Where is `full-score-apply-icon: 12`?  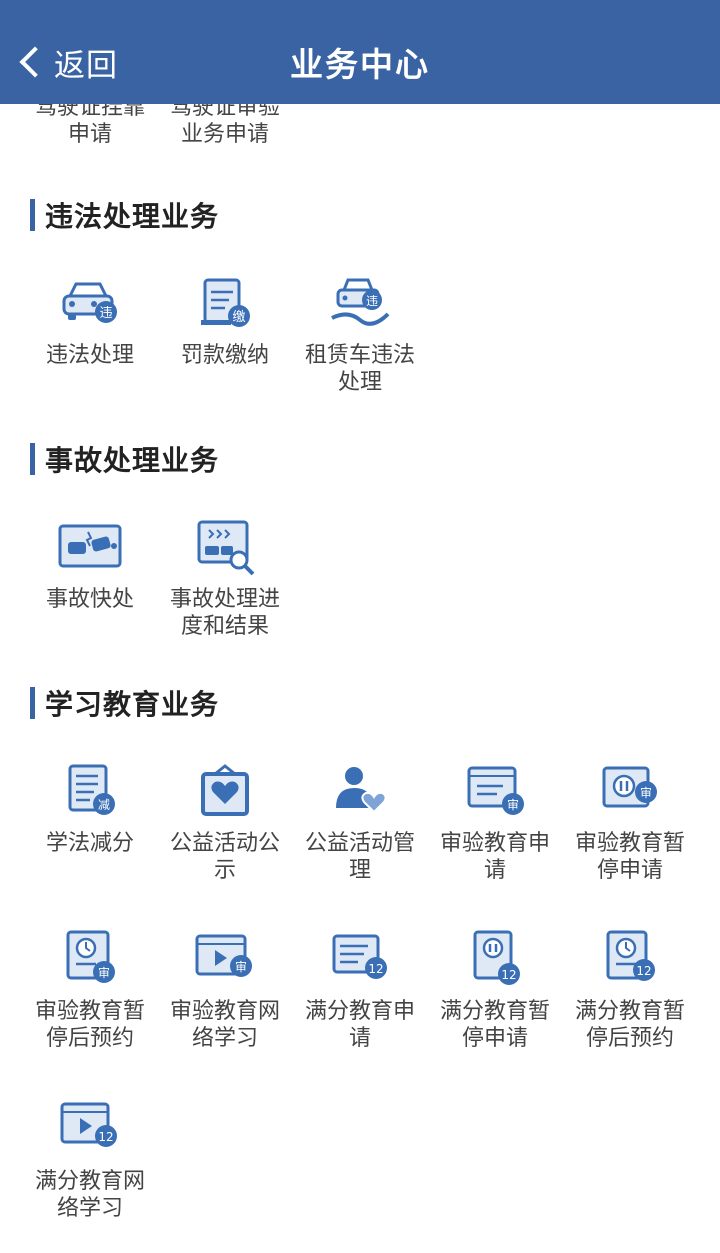 full-score-apply-icon: 12 is located at coordinates (360, 960).